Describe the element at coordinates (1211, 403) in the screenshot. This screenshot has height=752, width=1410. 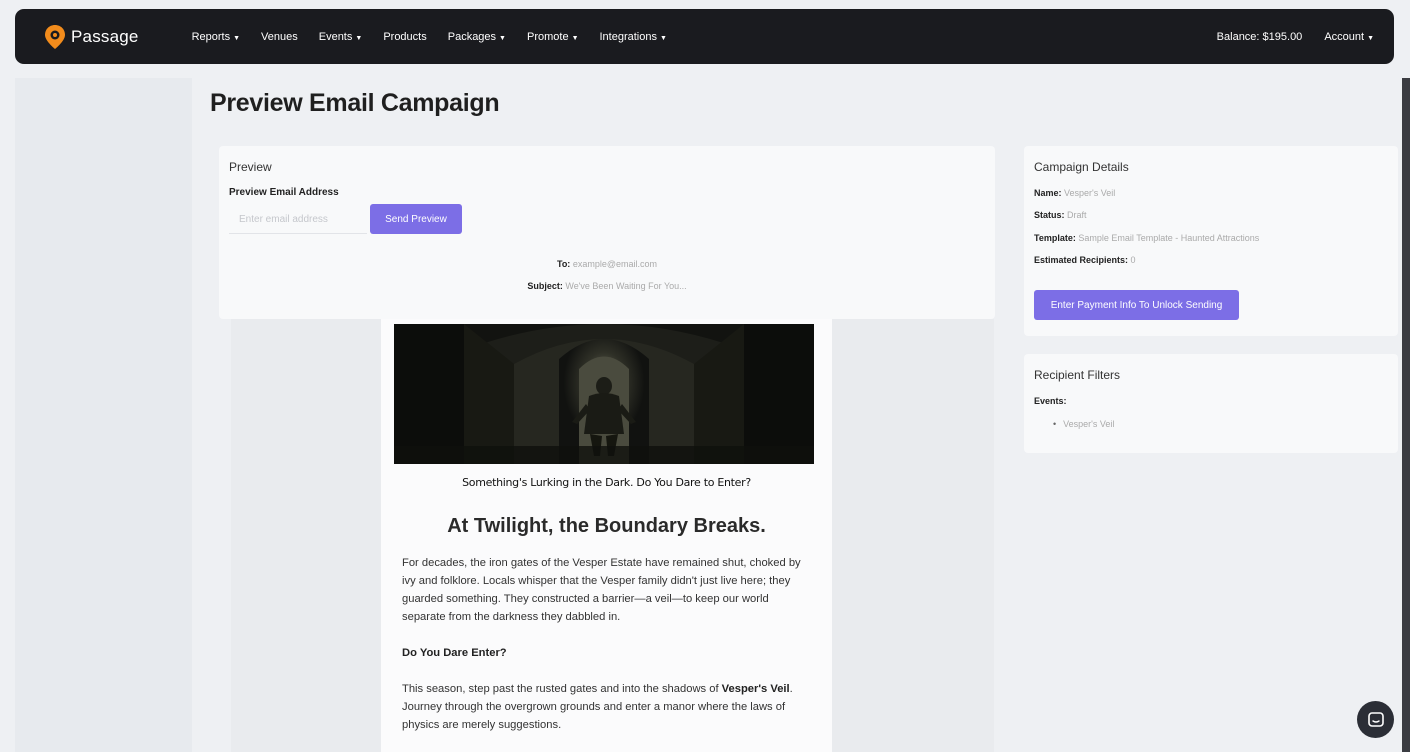
I see `recipient-filters-card: Recipient Filters Events: Vesper's Veil` at that location.